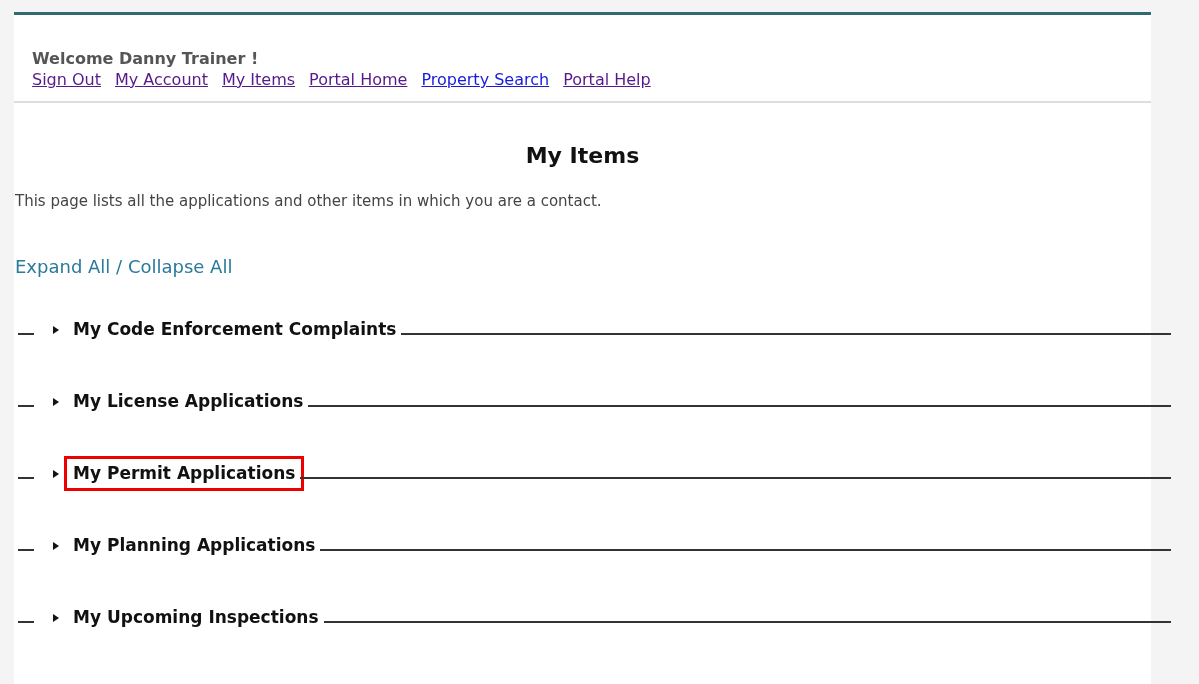 This screenshot has width=1199, height=684. Describe the element at coordinates (607, 80) in the screenshot. I see `nav-link: Portal Help` at that location.